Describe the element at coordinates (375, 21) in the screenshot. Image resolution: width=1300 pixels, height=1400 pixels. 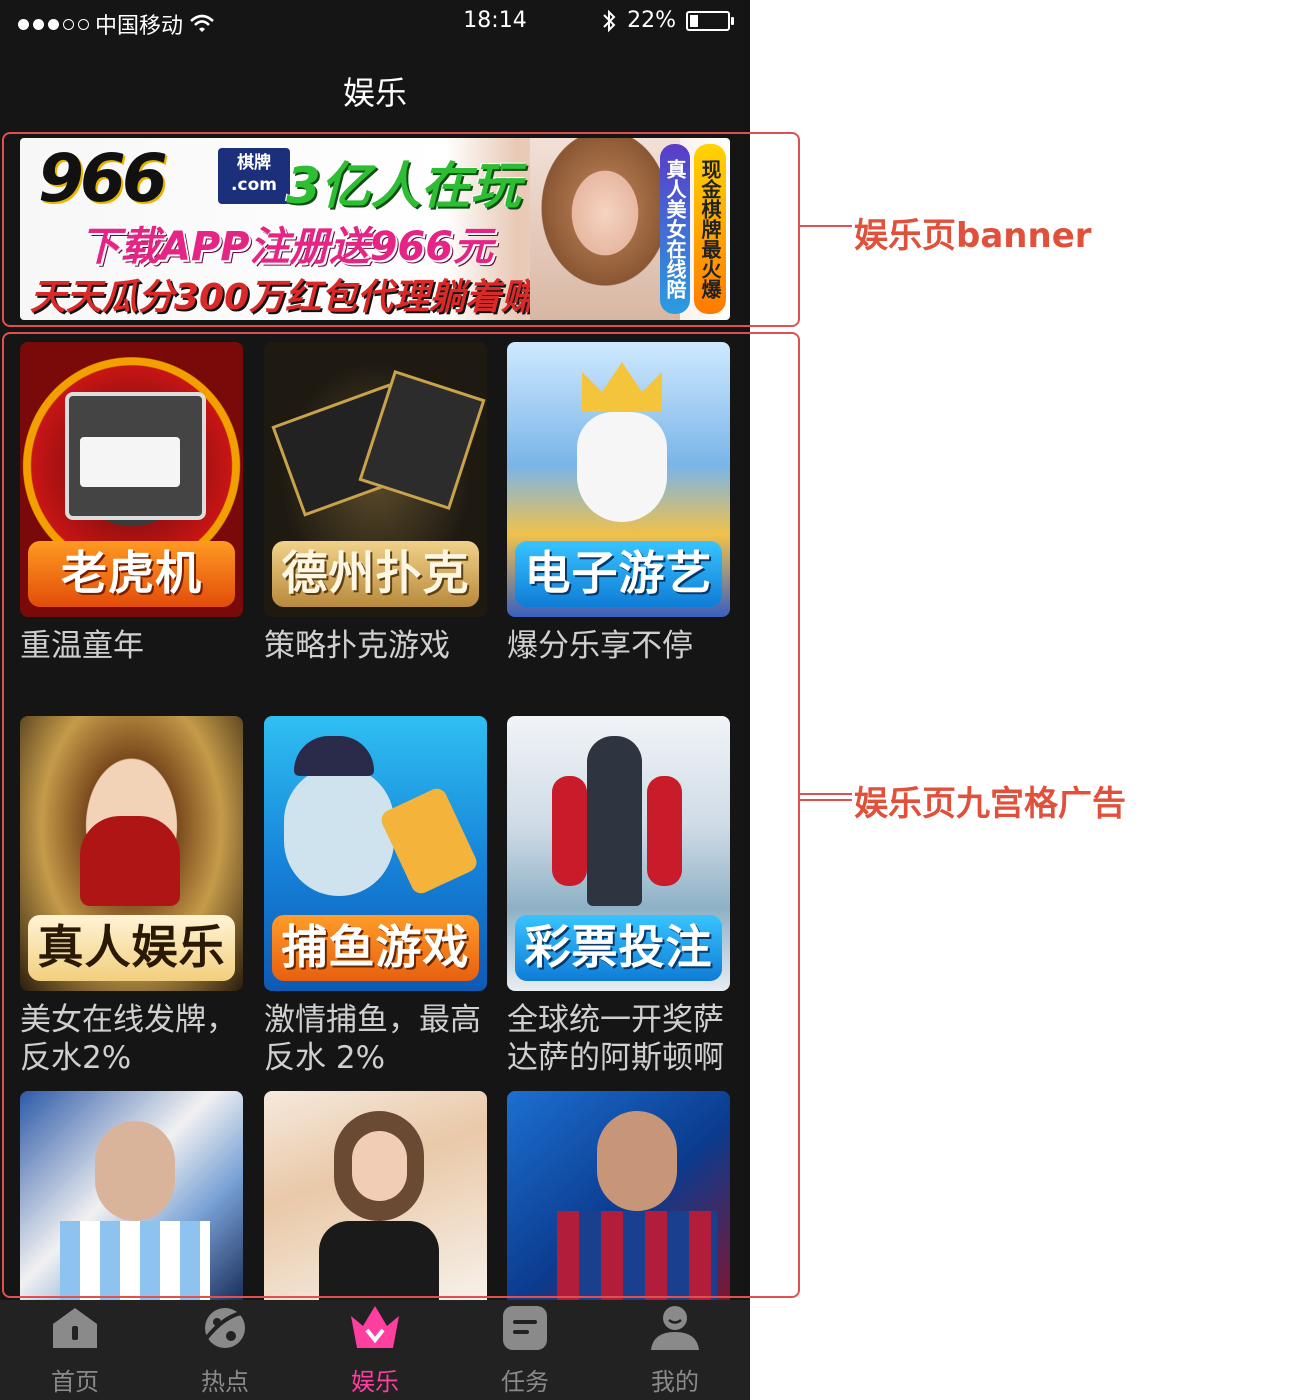
I see `status-bar: 中国移动 18:14 22%` at that location.